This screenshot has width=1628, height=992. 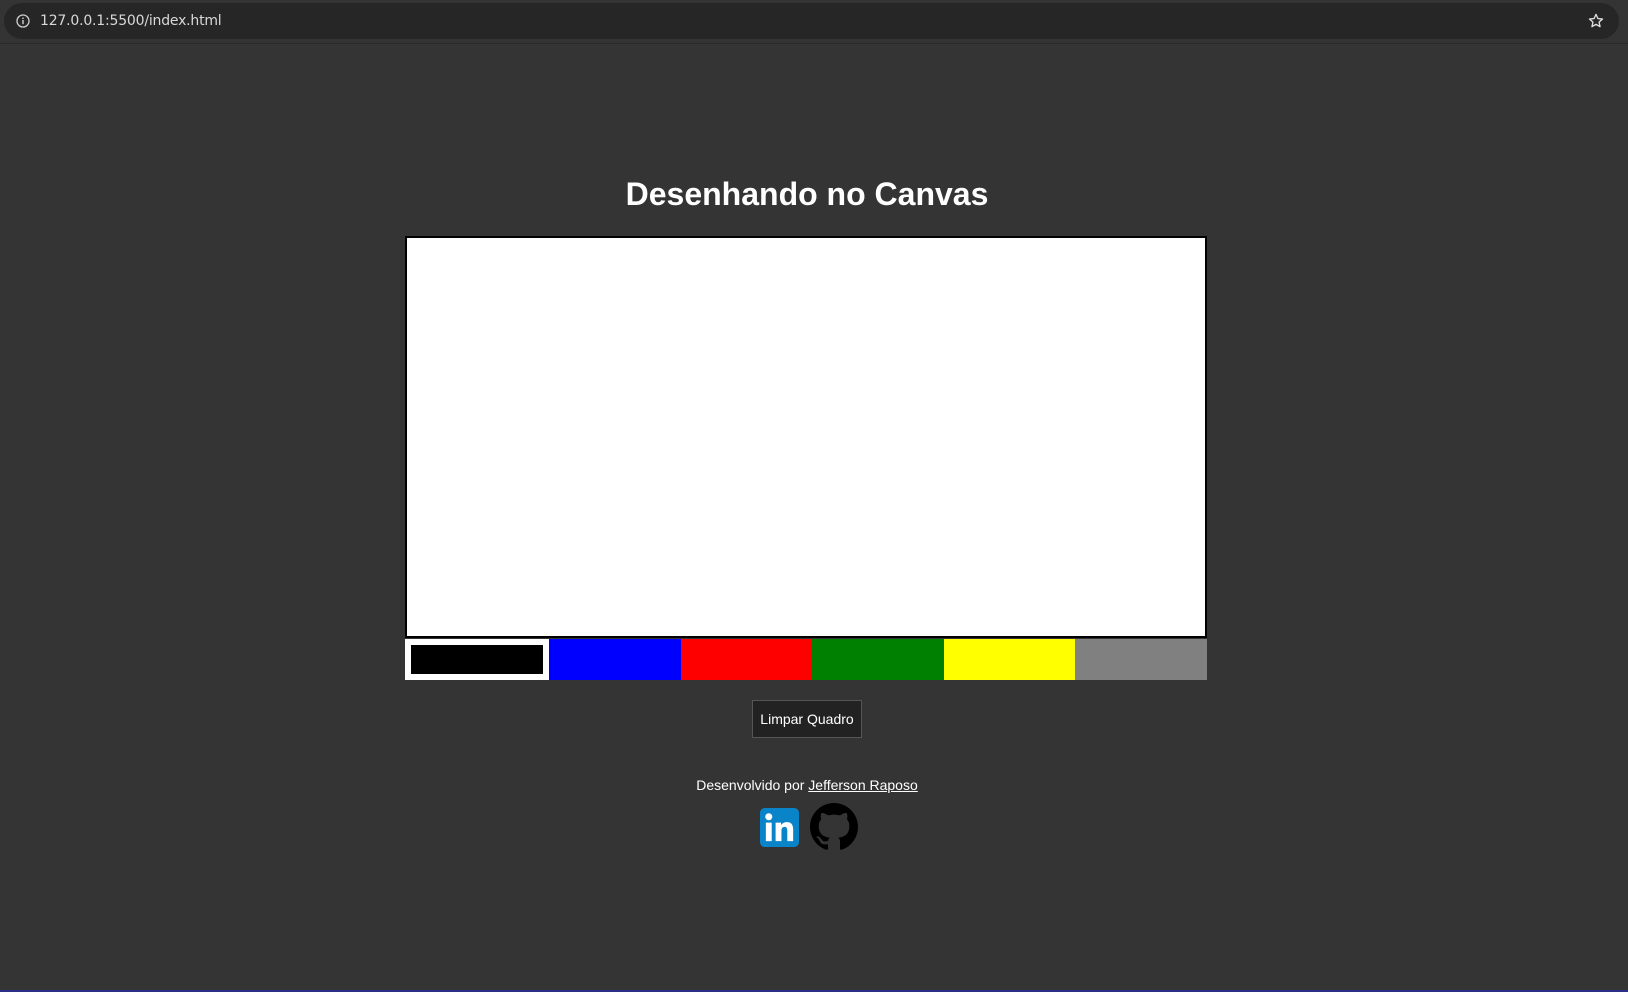 I want to click on color-swatch-red, so click(x=746, y=659).